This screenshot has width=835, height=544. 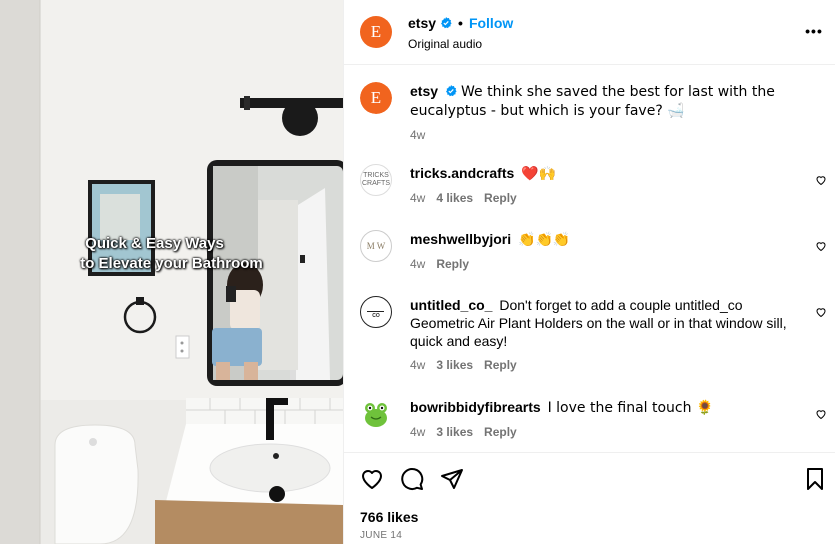 I want to click on post-date: JUNE 14, so click(x=381, y=535).